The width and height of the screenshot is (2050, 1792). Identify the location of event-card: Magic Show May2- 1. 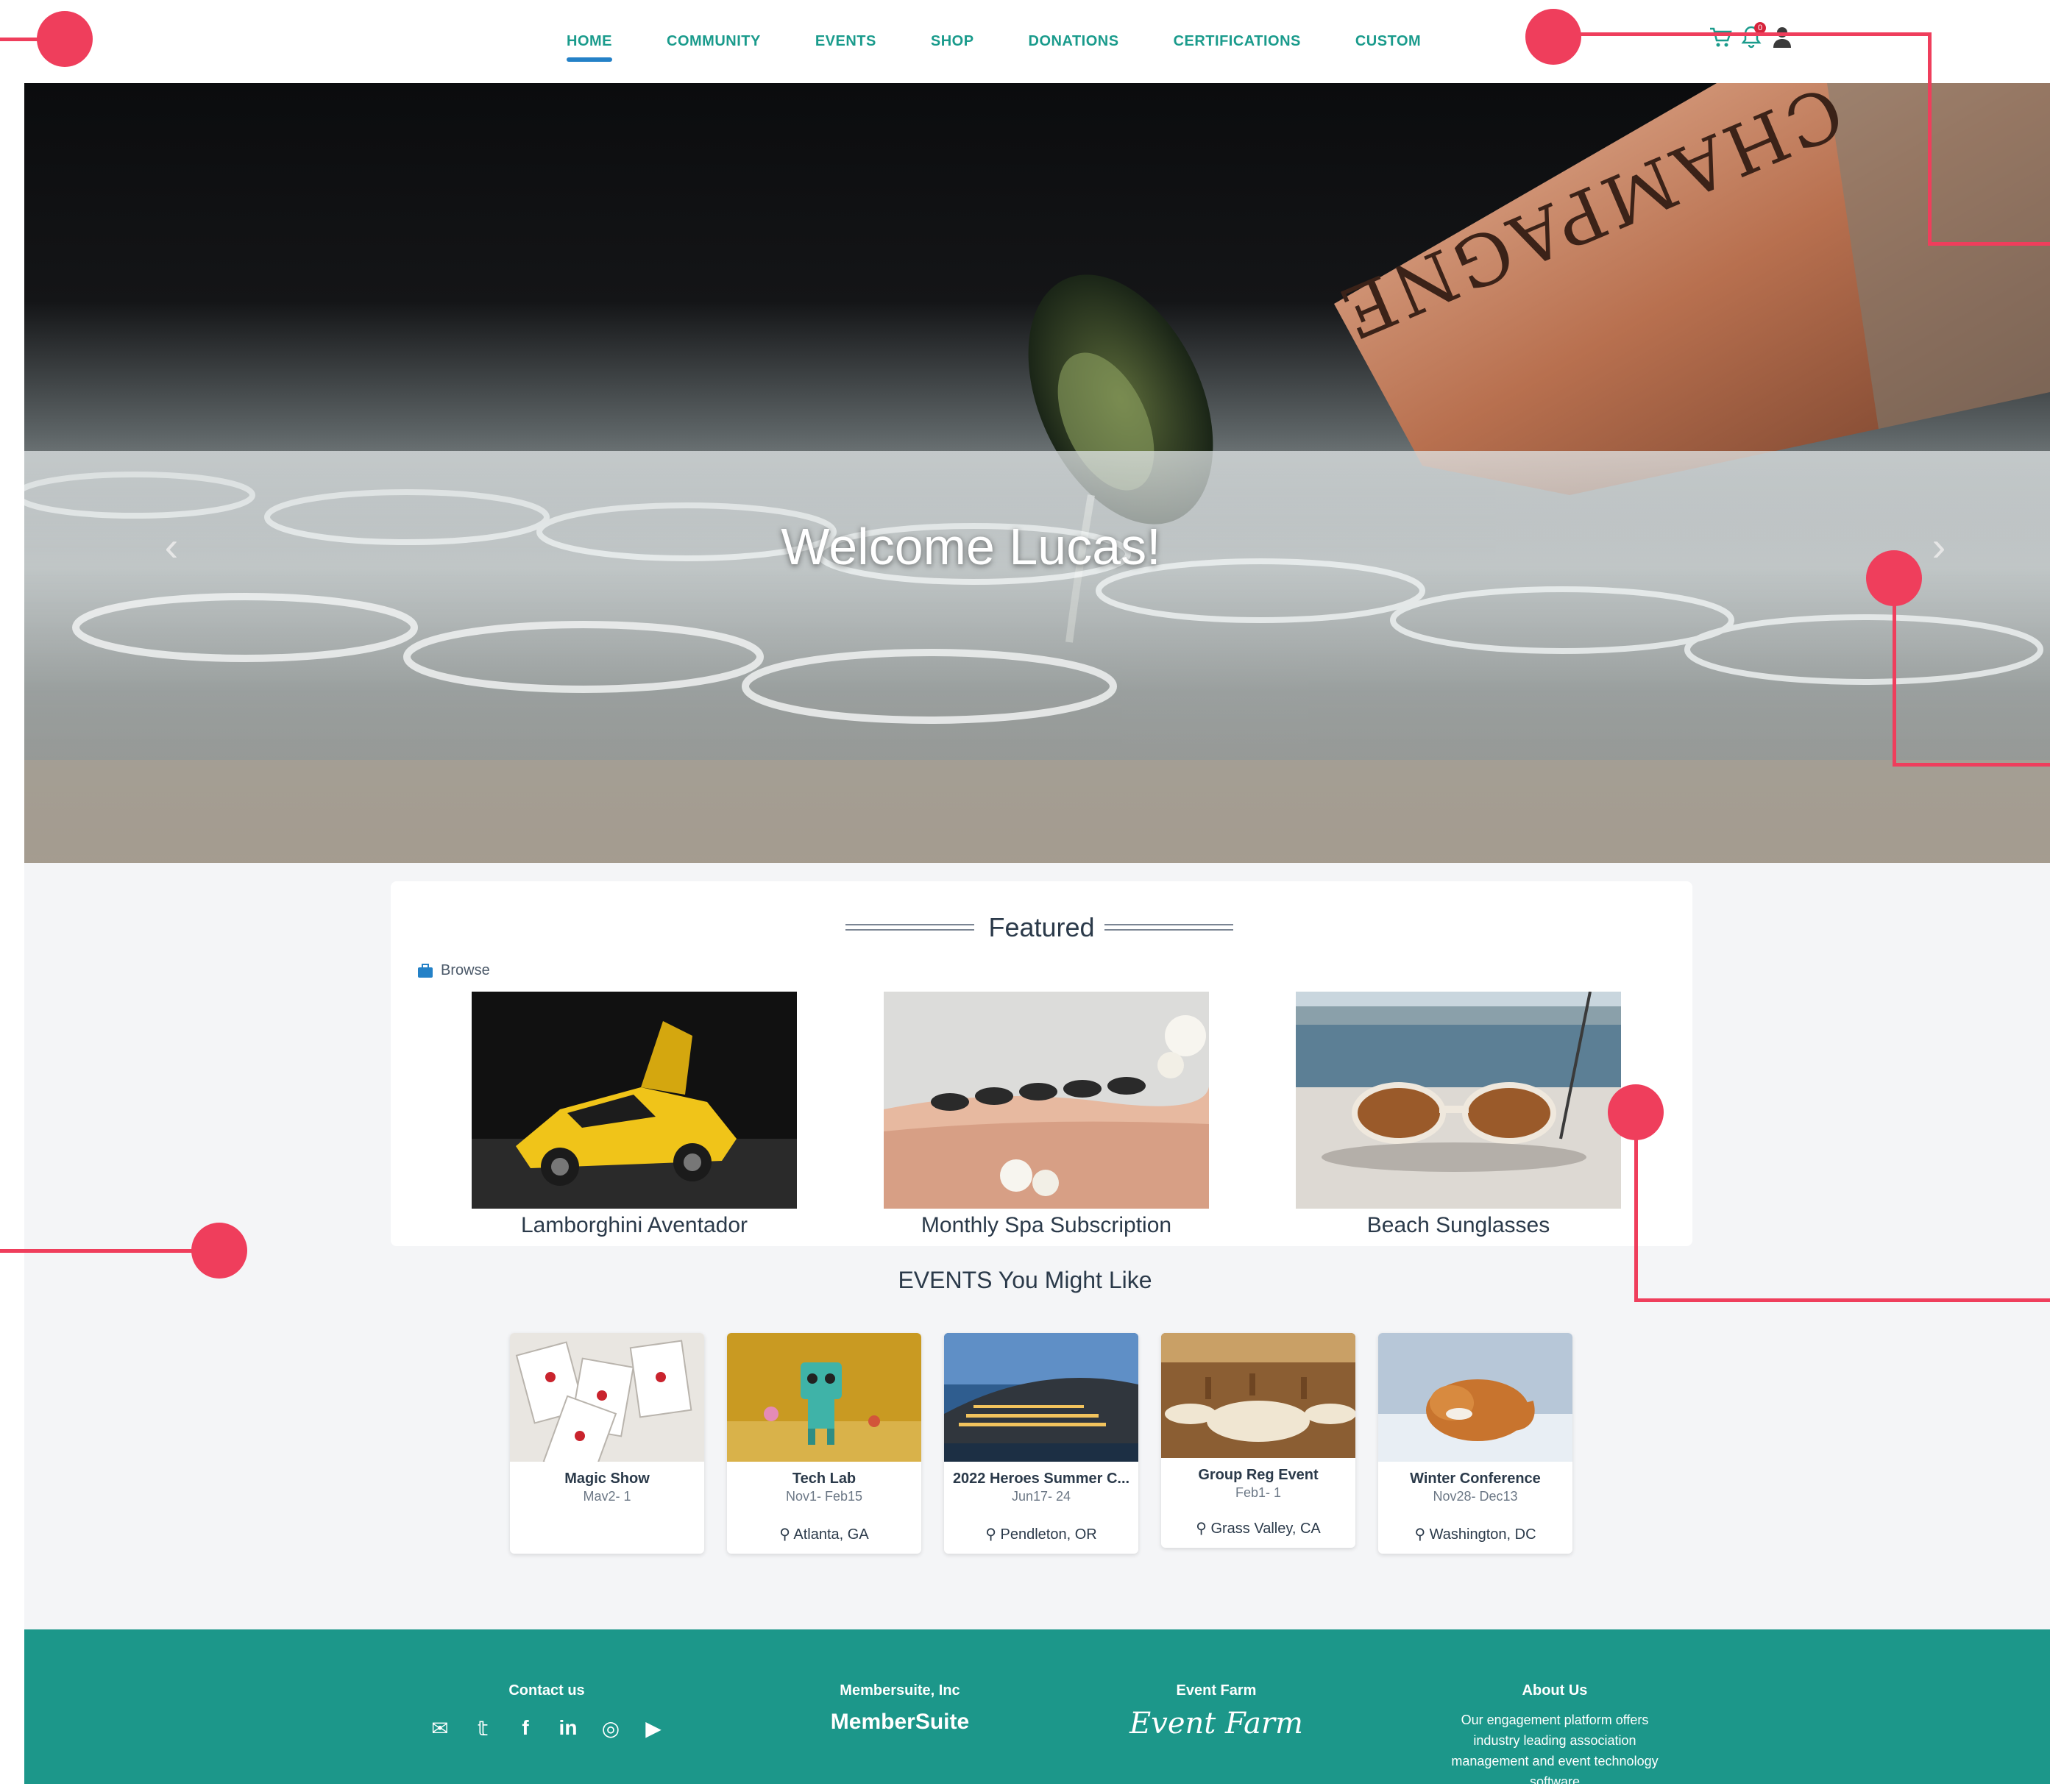
(607, 1443).